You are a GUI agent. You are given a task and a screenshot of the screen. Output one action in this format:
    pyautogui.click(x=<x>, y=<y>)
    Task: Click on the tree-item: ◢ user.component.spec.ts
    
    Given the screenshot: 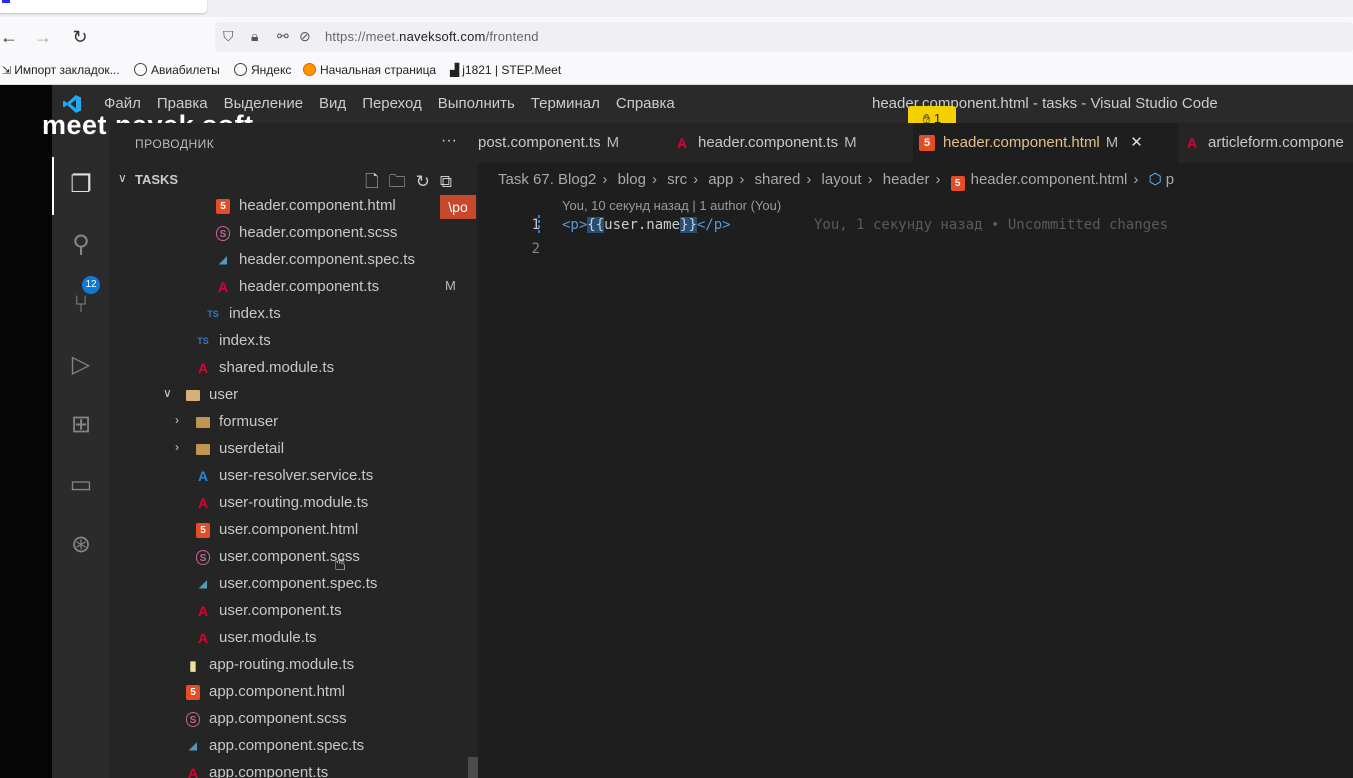 What is the action you would take?
    pyautogui.click(x=294, y=584)
    